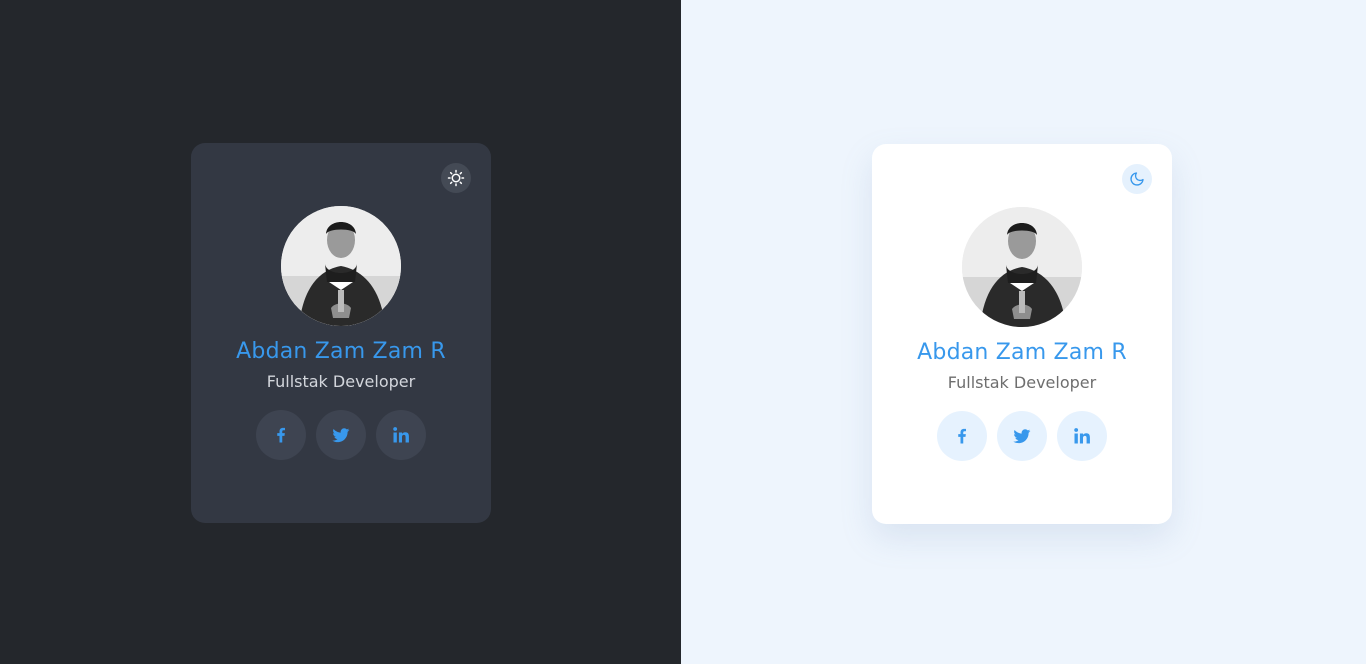  I want to click on moon-icon, so click(1137, 179).